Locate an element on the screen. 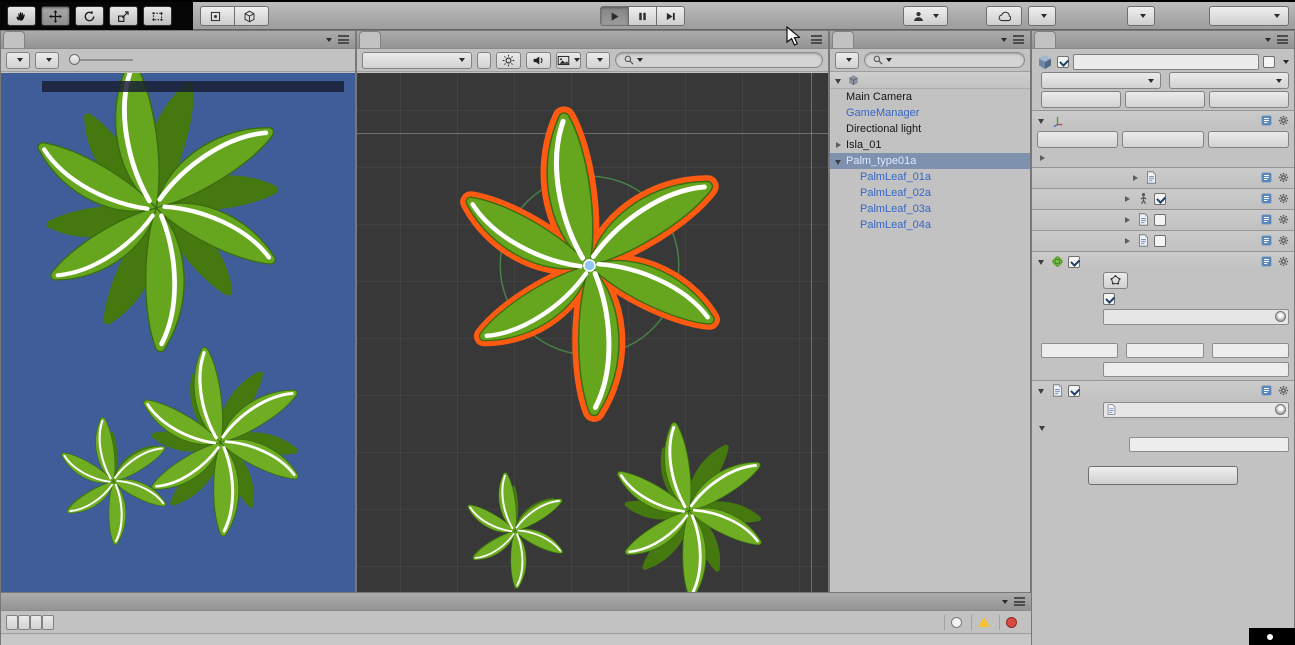 The height and width of the screenshot is (645, 1295). layout-dropdown is located at coordinates (1249, 16).